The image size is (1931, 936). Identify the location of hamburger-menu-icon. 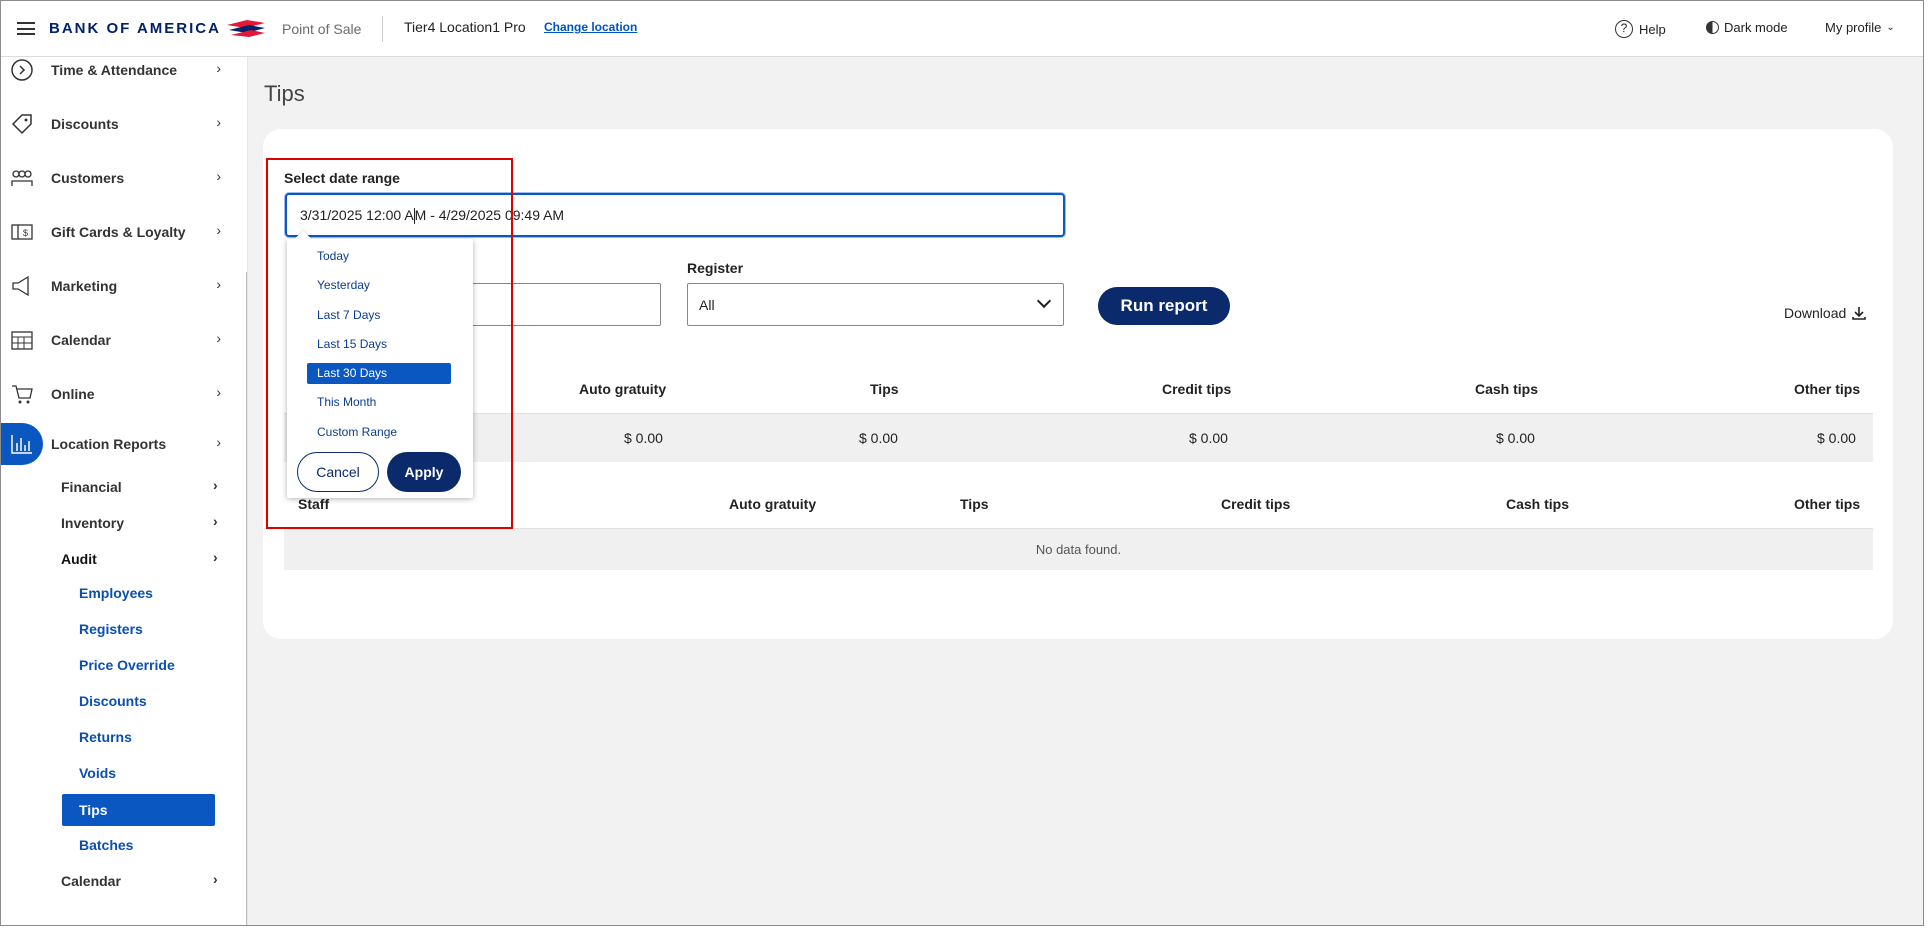
(26, 28).